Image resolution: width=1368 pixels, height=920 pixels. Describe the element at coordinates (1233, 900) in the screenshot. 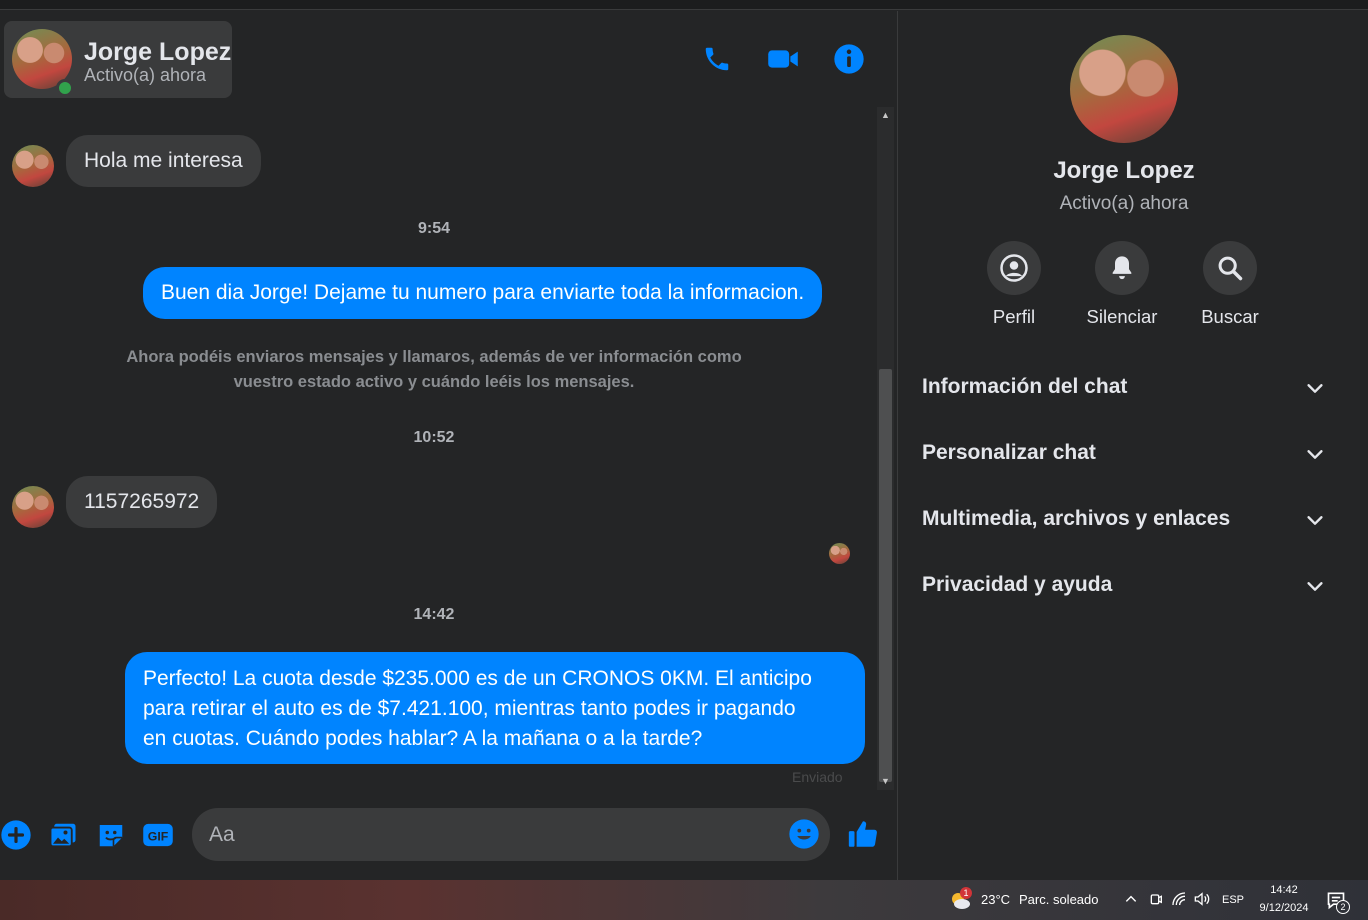

I see `language-indicator: ESP` at that location.